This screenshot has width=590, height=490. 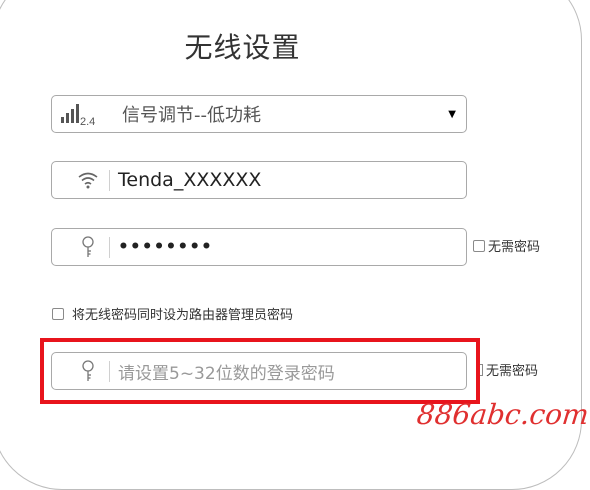 What do you see at coordinates (183, 315) in the screenshot?
I see `sync-admin-password-label: 将无线密码同时设为路由器管理员密码` at bounding box center [183, 315].